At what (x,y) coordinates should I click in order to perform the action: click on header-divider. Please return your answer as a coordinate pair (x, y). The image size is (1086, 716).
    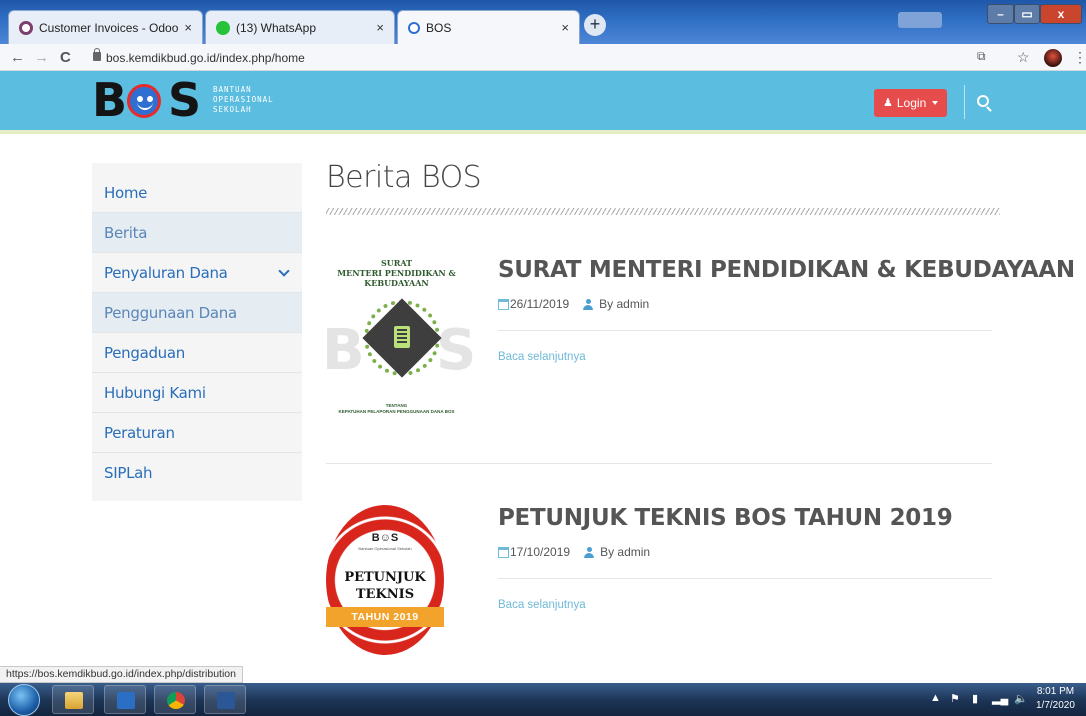
    Looking at the image, I should click on (964, 102).